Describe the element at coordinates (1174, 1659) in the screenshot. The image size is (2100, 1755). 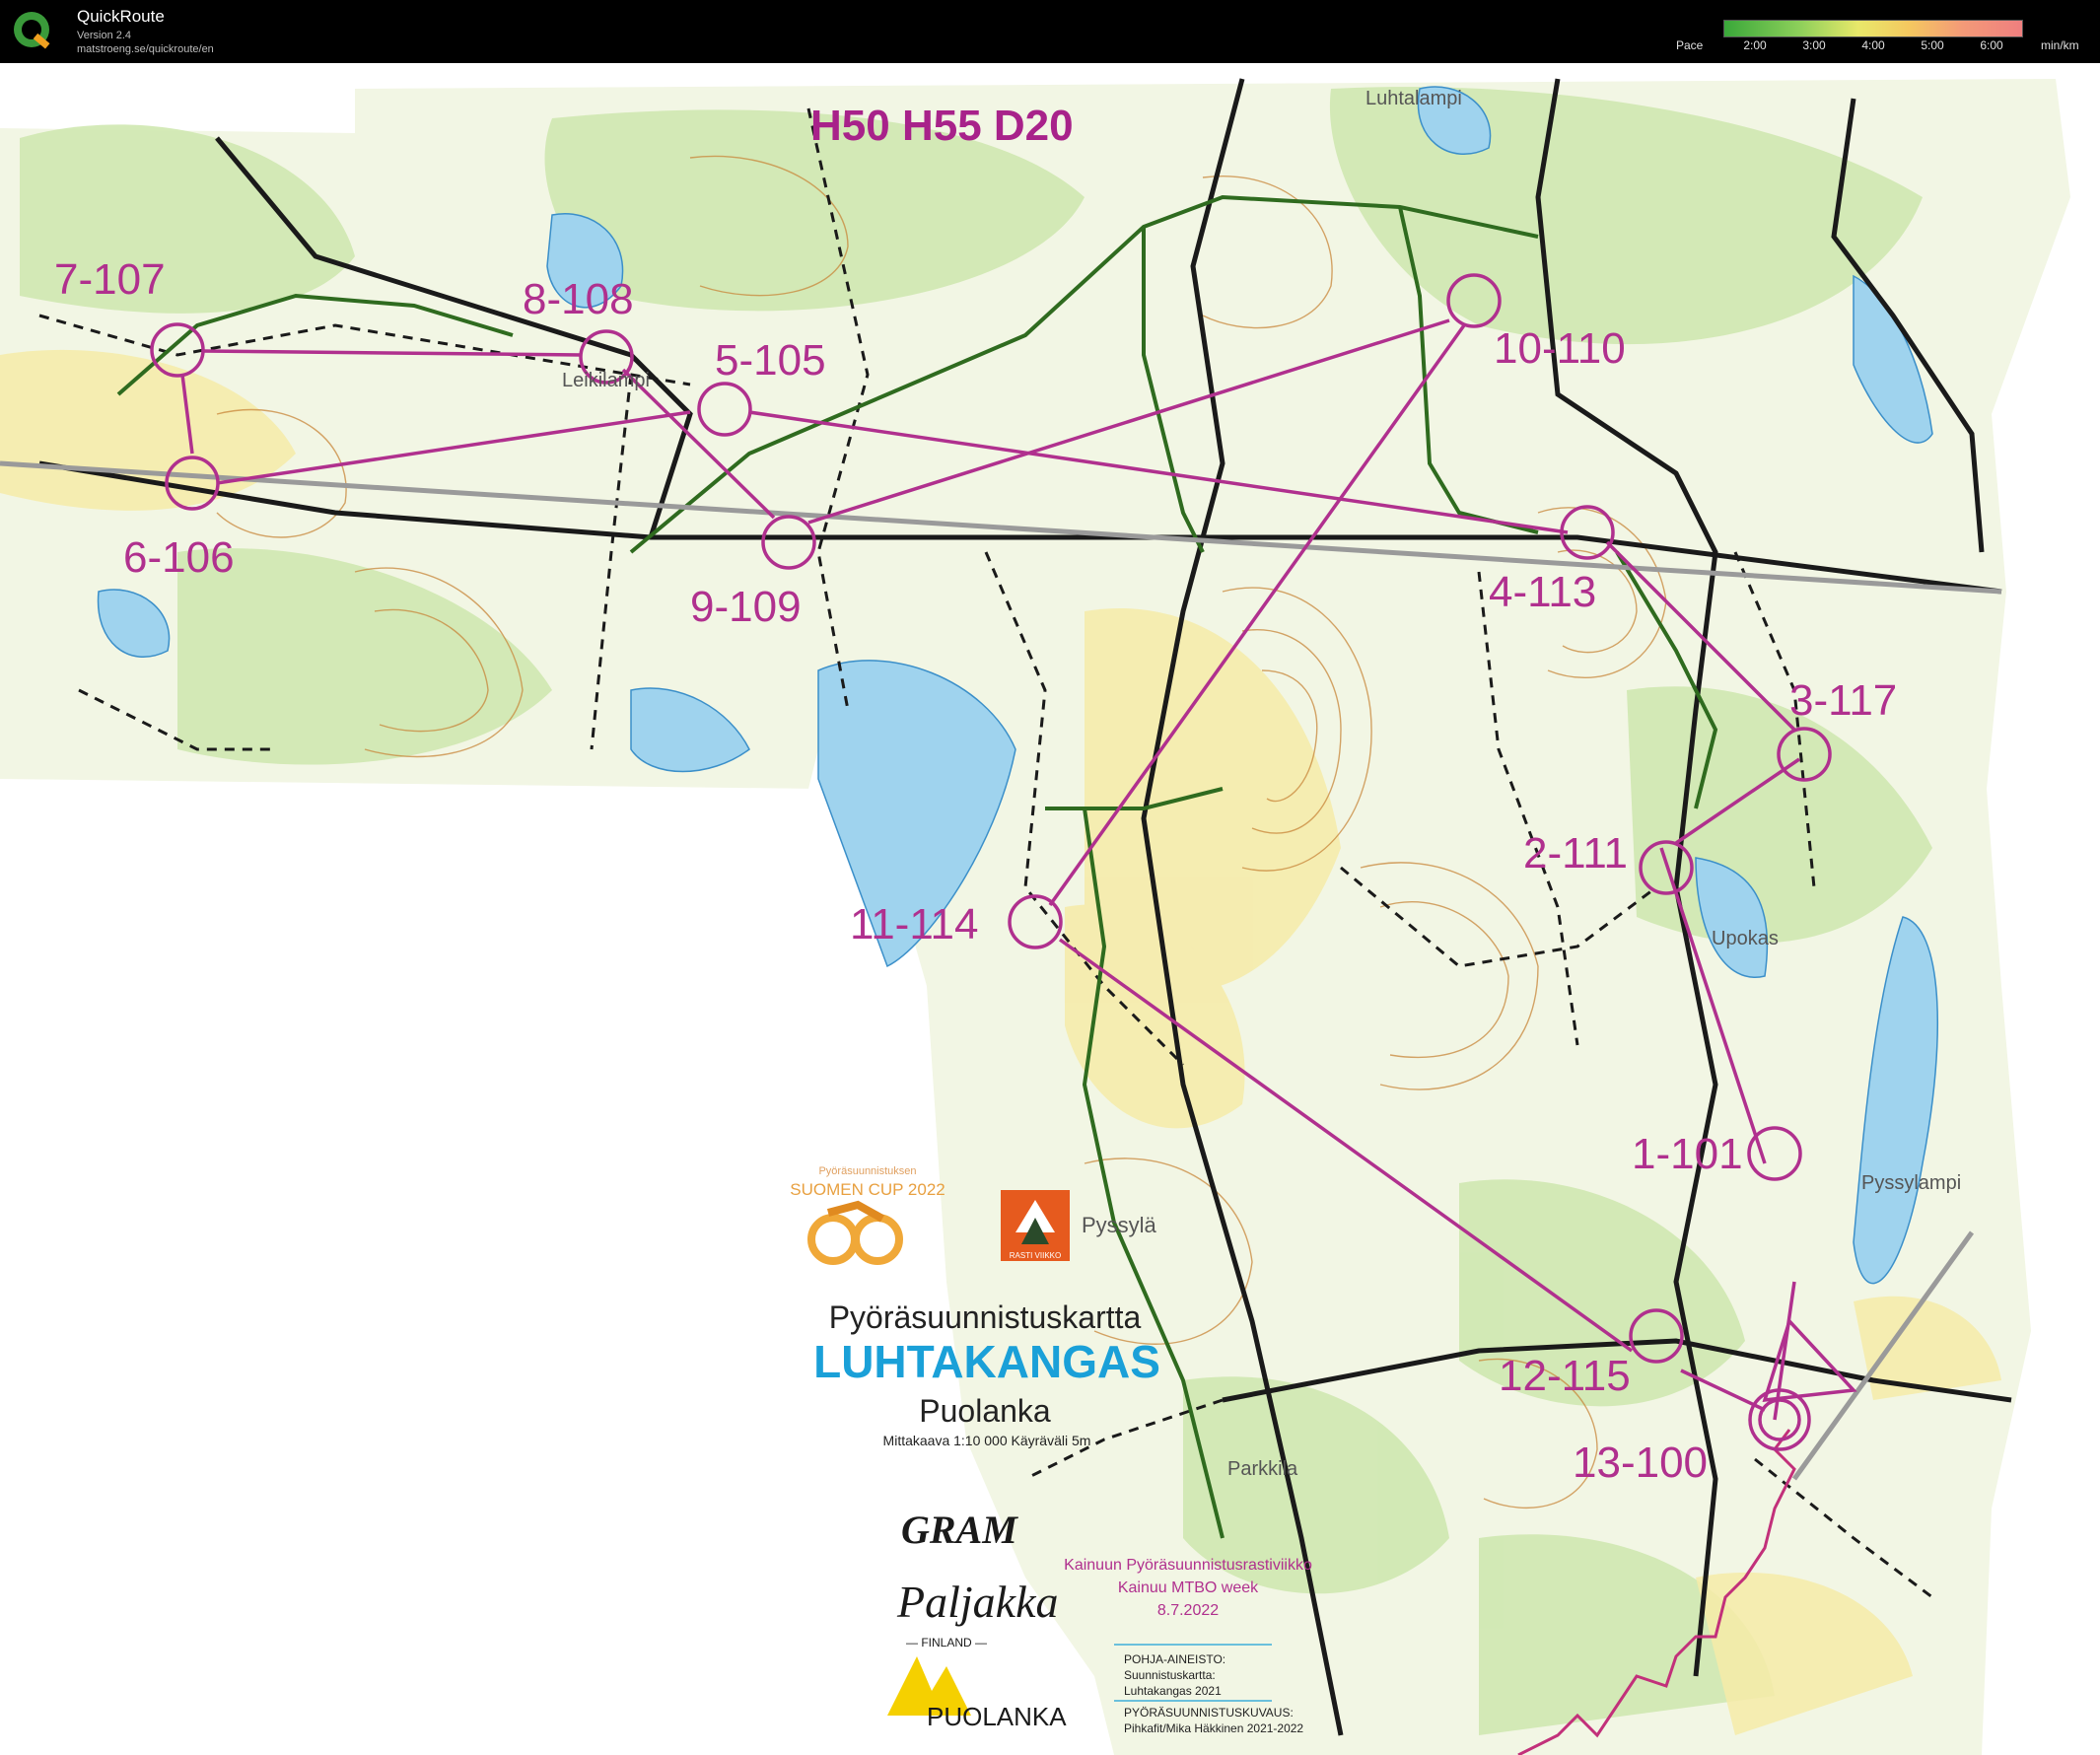
I see `credits-line: POHJA-AINEISTO:` at that location.